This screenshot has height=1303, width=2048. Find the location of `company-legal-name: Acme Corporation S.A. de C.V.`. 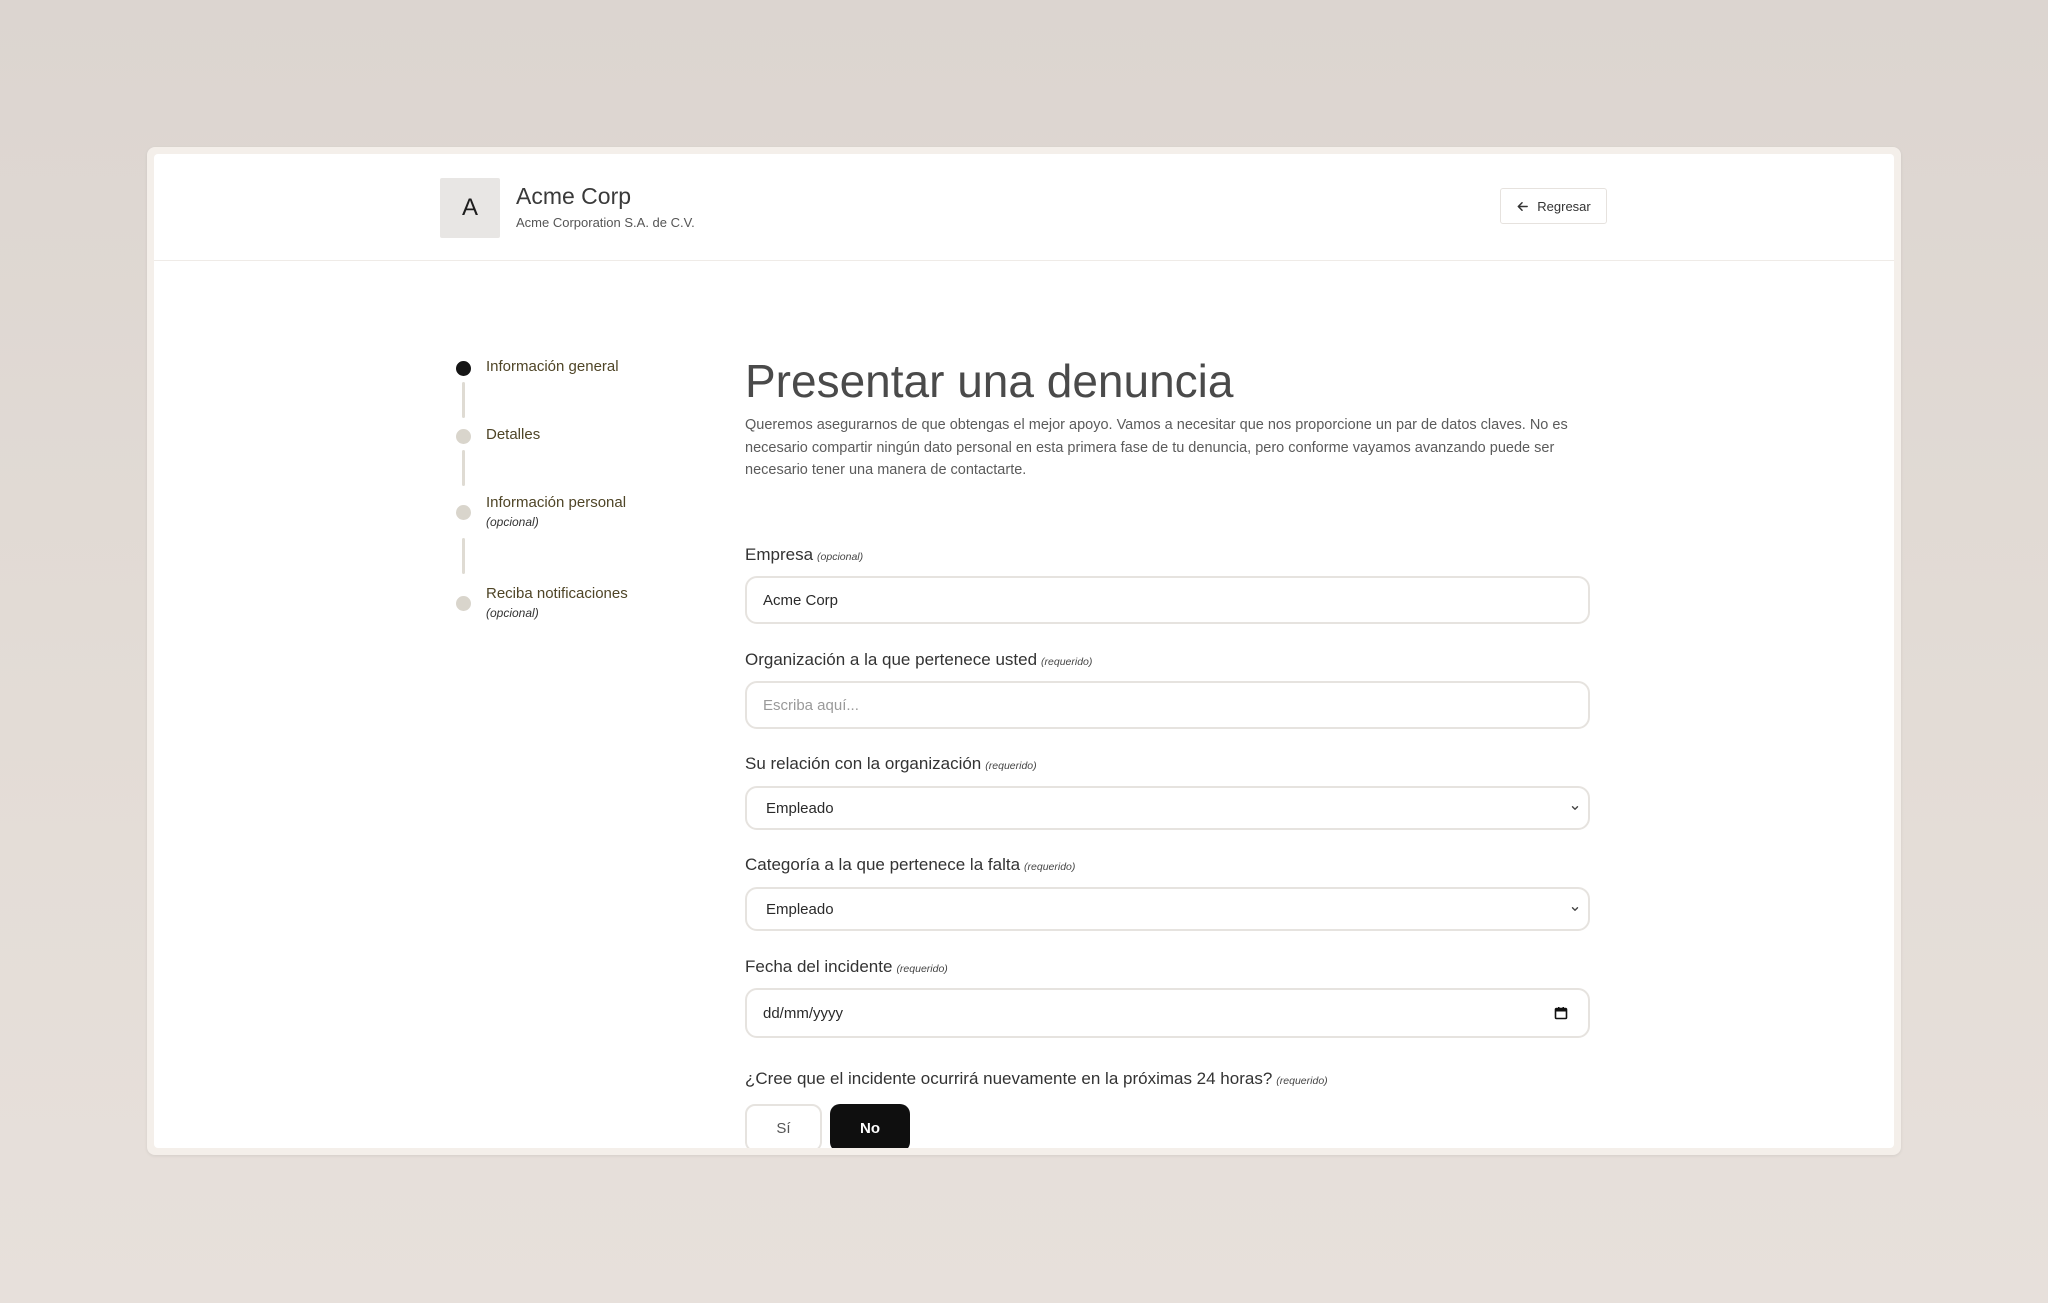

company-legal-name: Acme Corporation S.A. de C.V. is located at coordinates (605, 222).